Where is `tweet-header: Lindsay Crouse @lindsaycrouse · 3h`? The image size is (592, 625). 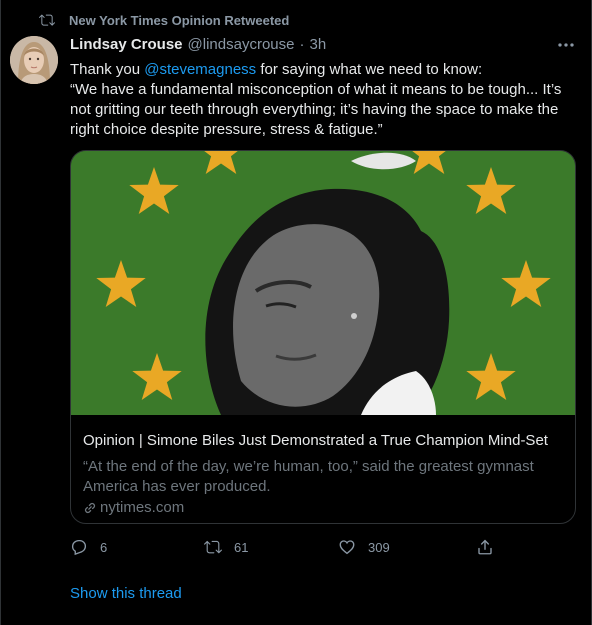
tweet-header: Lindsay Crouse @lindsaycrouse · 3h is located at coordinates (198, 44).